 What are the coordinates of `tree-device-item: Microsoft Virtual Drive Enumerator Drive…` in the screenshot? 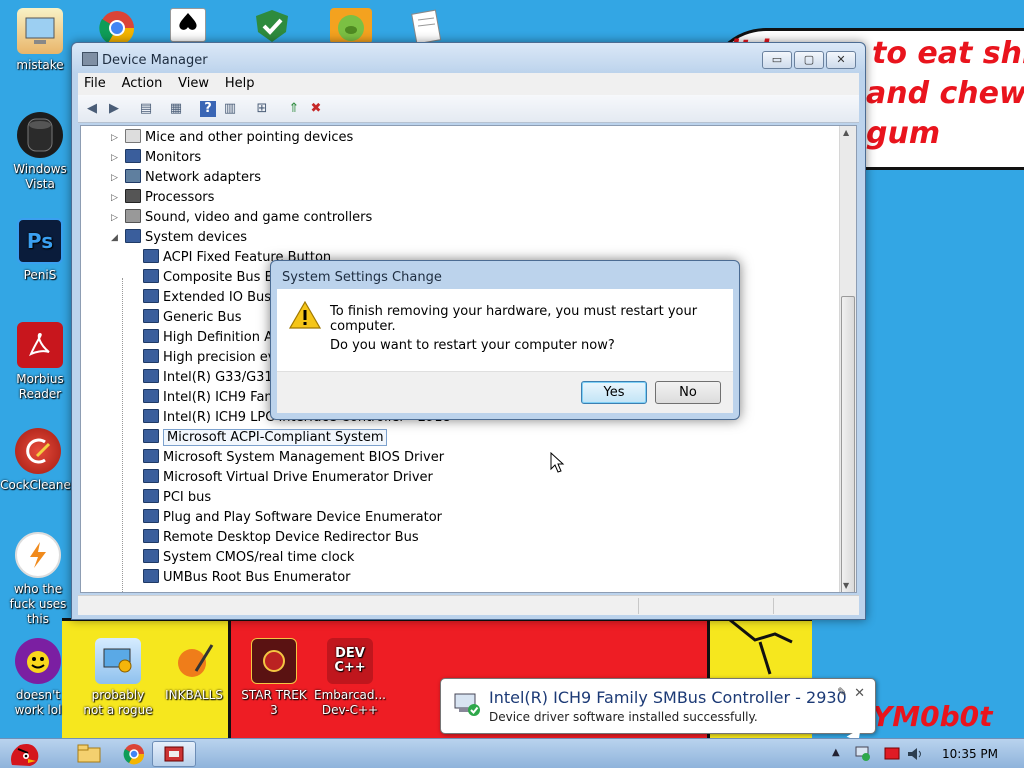 It's located at (288, 478).